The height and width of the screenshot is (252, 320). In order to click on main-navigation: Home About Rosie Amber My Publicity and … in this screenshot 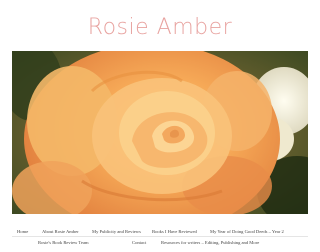, I will do `click(160, 239)`.